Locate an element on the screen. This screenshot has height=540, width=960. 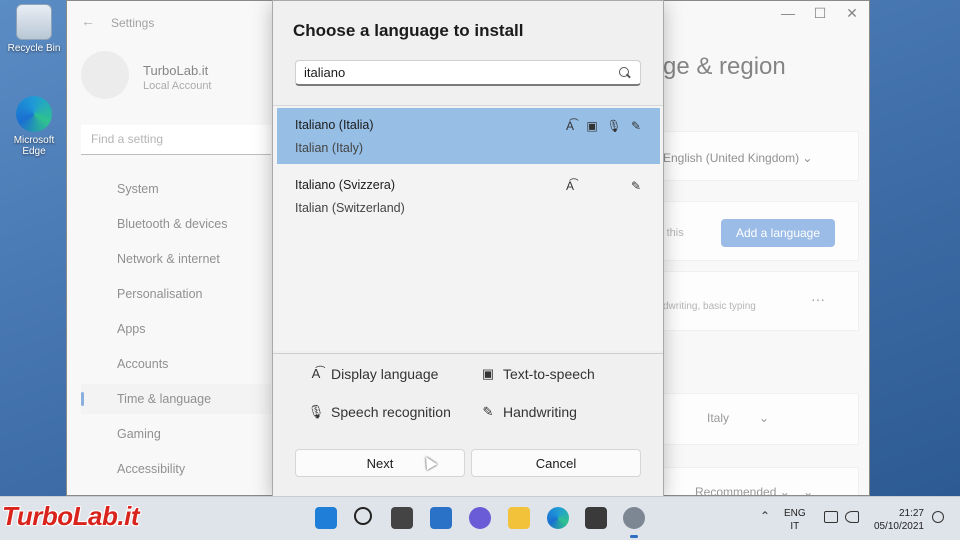
add-language-button: Add a language is located at coordinates (778, 233).